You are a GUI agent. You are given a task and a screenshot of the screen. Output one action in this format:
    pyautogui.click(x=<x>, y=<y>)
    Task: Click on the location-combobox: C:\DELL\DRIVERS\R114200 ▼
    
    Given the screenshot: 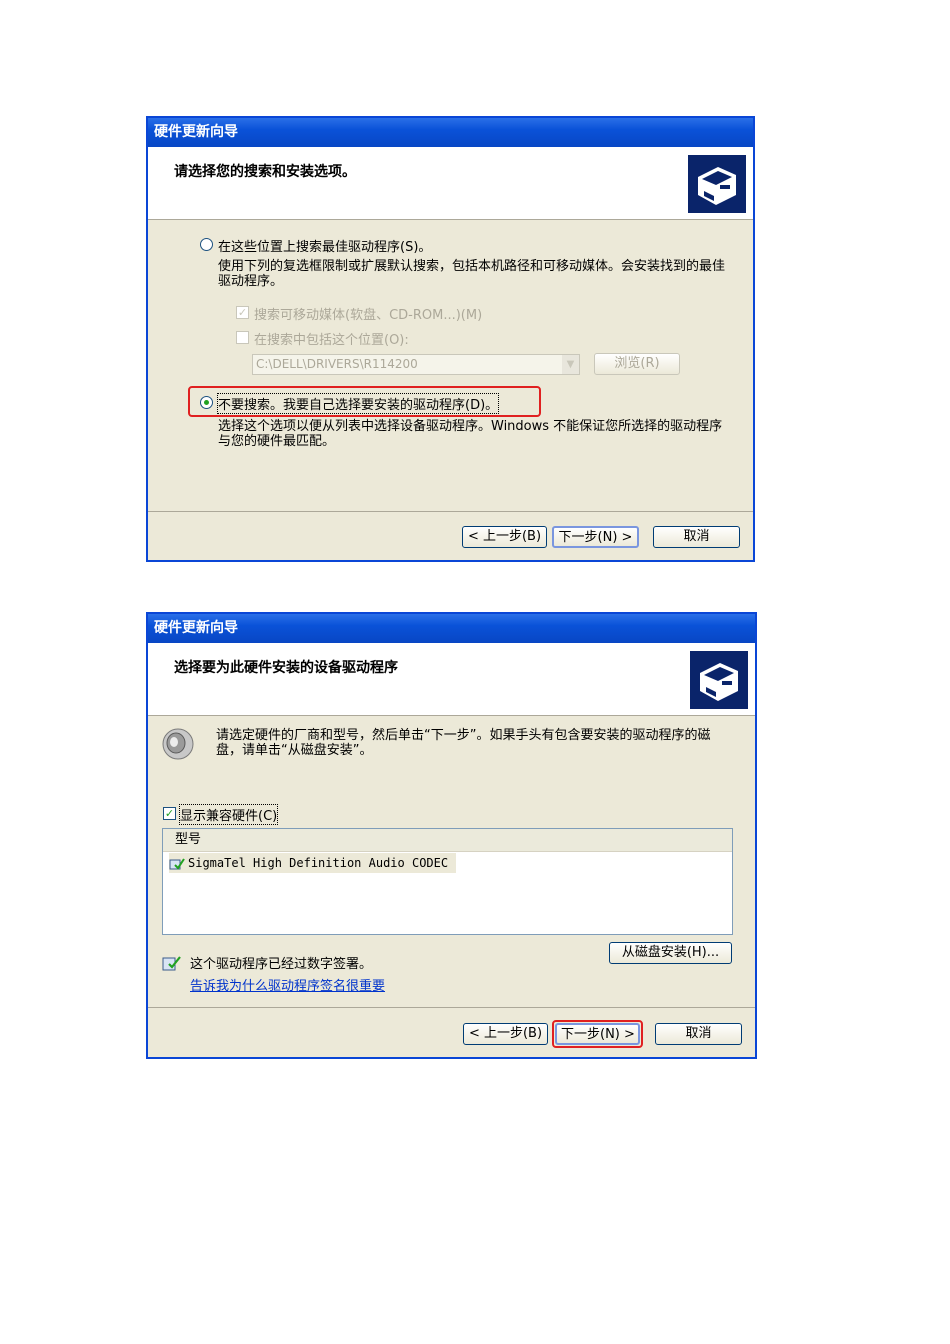 What is the action you would take?
    pyautogui.click(x=416, y=364)
    